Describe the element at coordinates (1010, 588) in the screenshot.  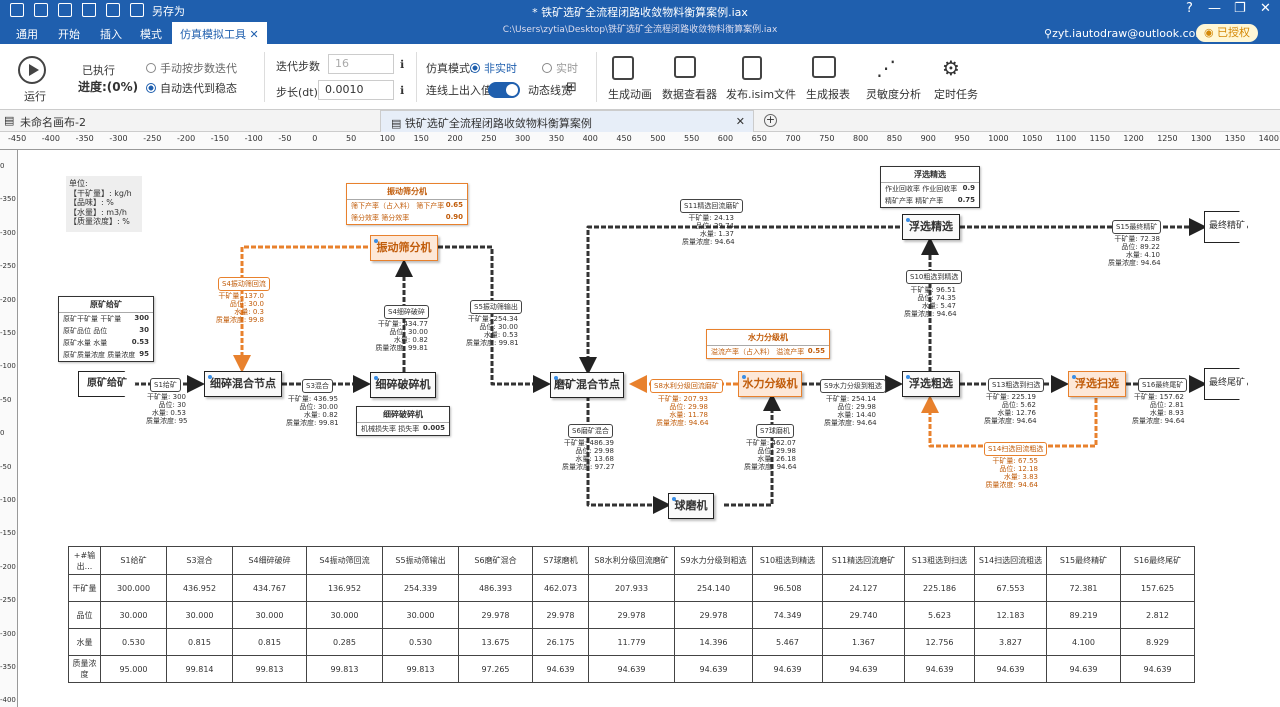
I see `table-cell: 67.553` at that location.